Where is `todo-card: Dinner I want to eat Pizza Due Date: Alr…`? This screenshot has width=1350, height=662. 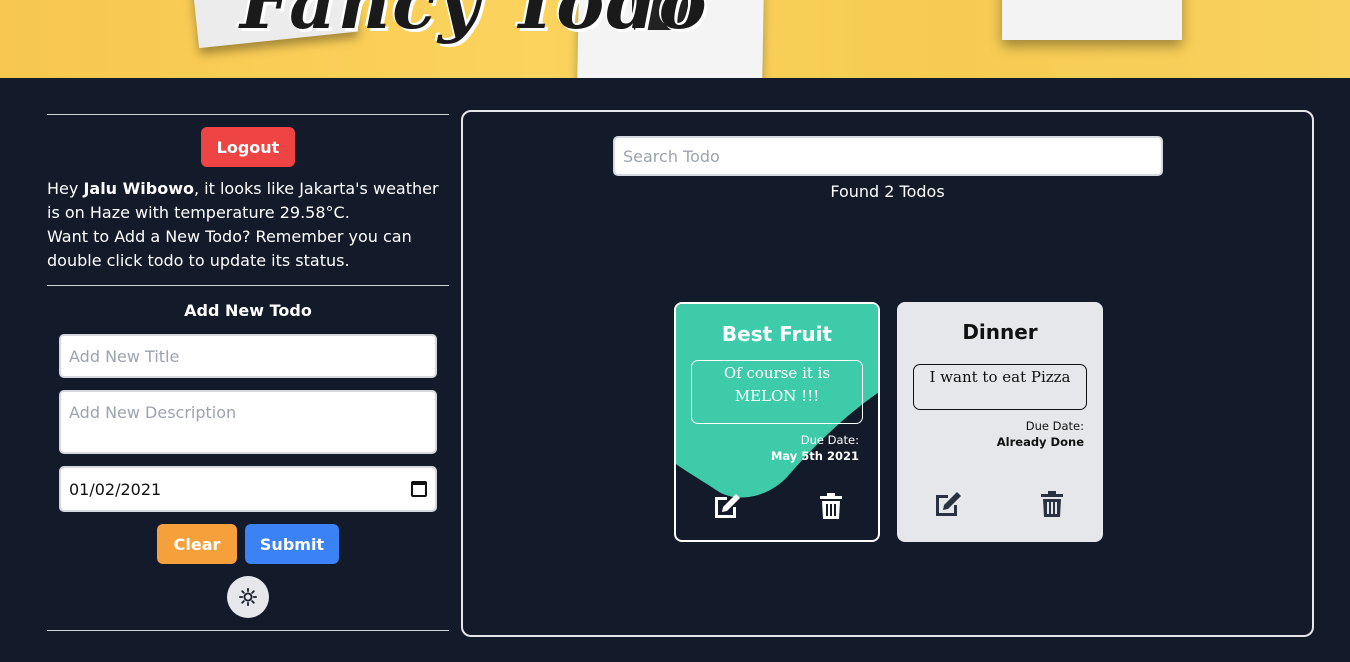
todo-card: Dinner I want to eat Pizza Due Date: Alr… is located at coordinates (1000, 422).